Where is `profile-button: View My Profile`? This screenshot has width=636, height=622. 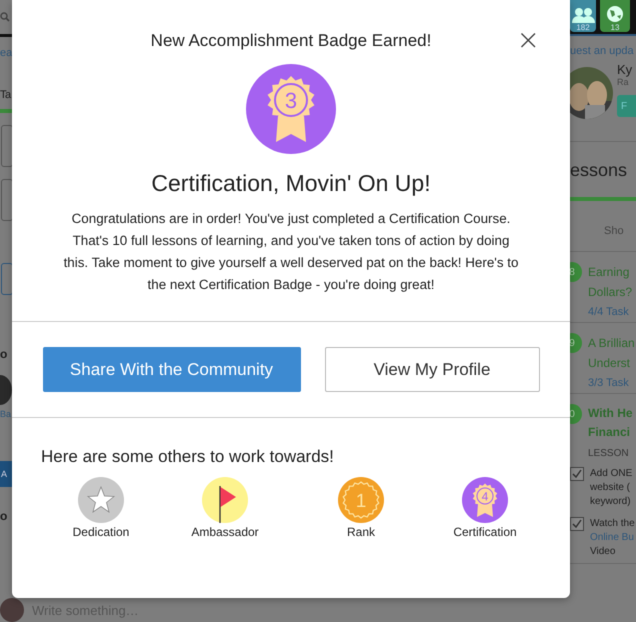
profile-button: View My Profile is located at coordinates (432, 369).